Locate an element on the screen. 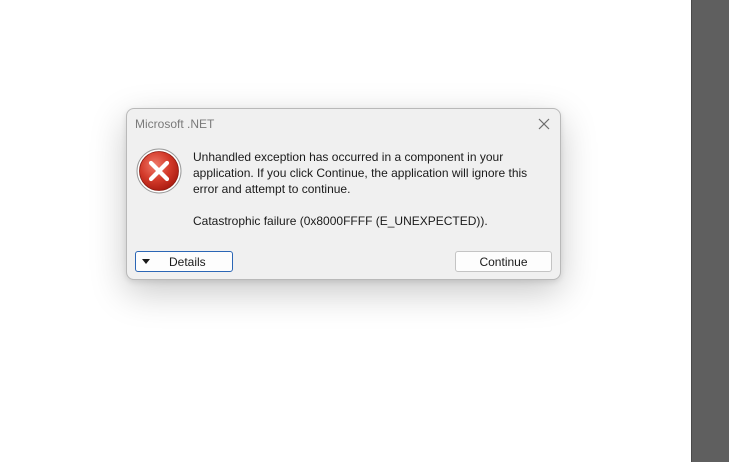 This screenshot has width=729, height=462. right-side-panel is located at coordinates (710, 231).